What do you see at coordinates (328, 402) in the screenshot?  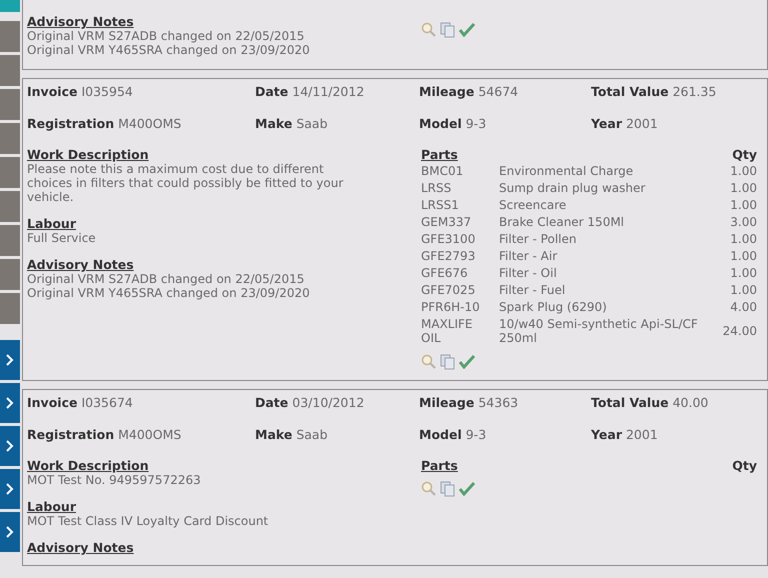 I see `field-value: 03/10/2012` at bounding box center [328, 402].